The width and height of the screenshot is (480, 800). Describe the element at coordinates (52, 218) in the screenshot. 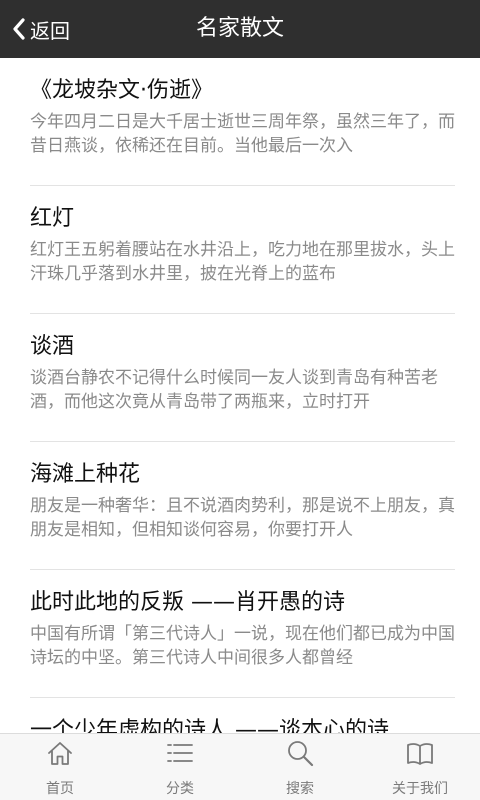

I see `article-title: 红灯` at that location.